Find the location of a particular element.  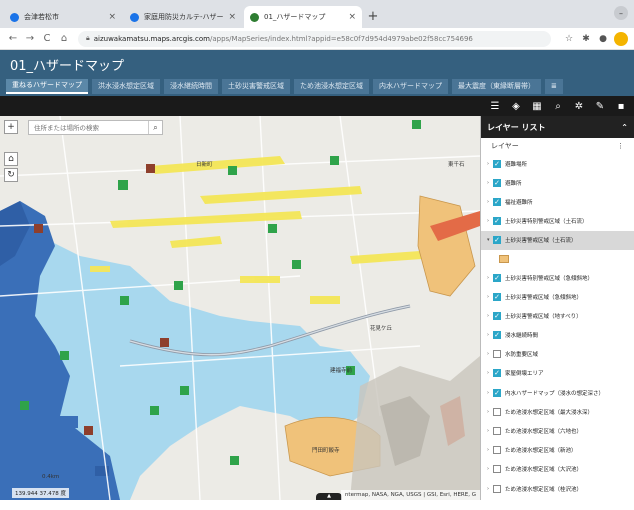

tab-more-menu: ≣ is located at coordinates (554, 86).